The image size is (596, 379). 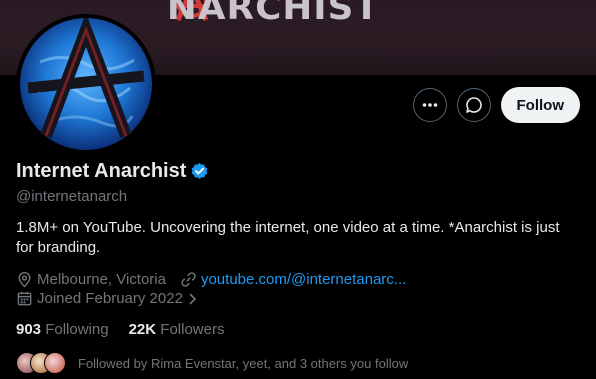 I want to click on joined-date: Joined February 2022, so click(x=107, y=298).